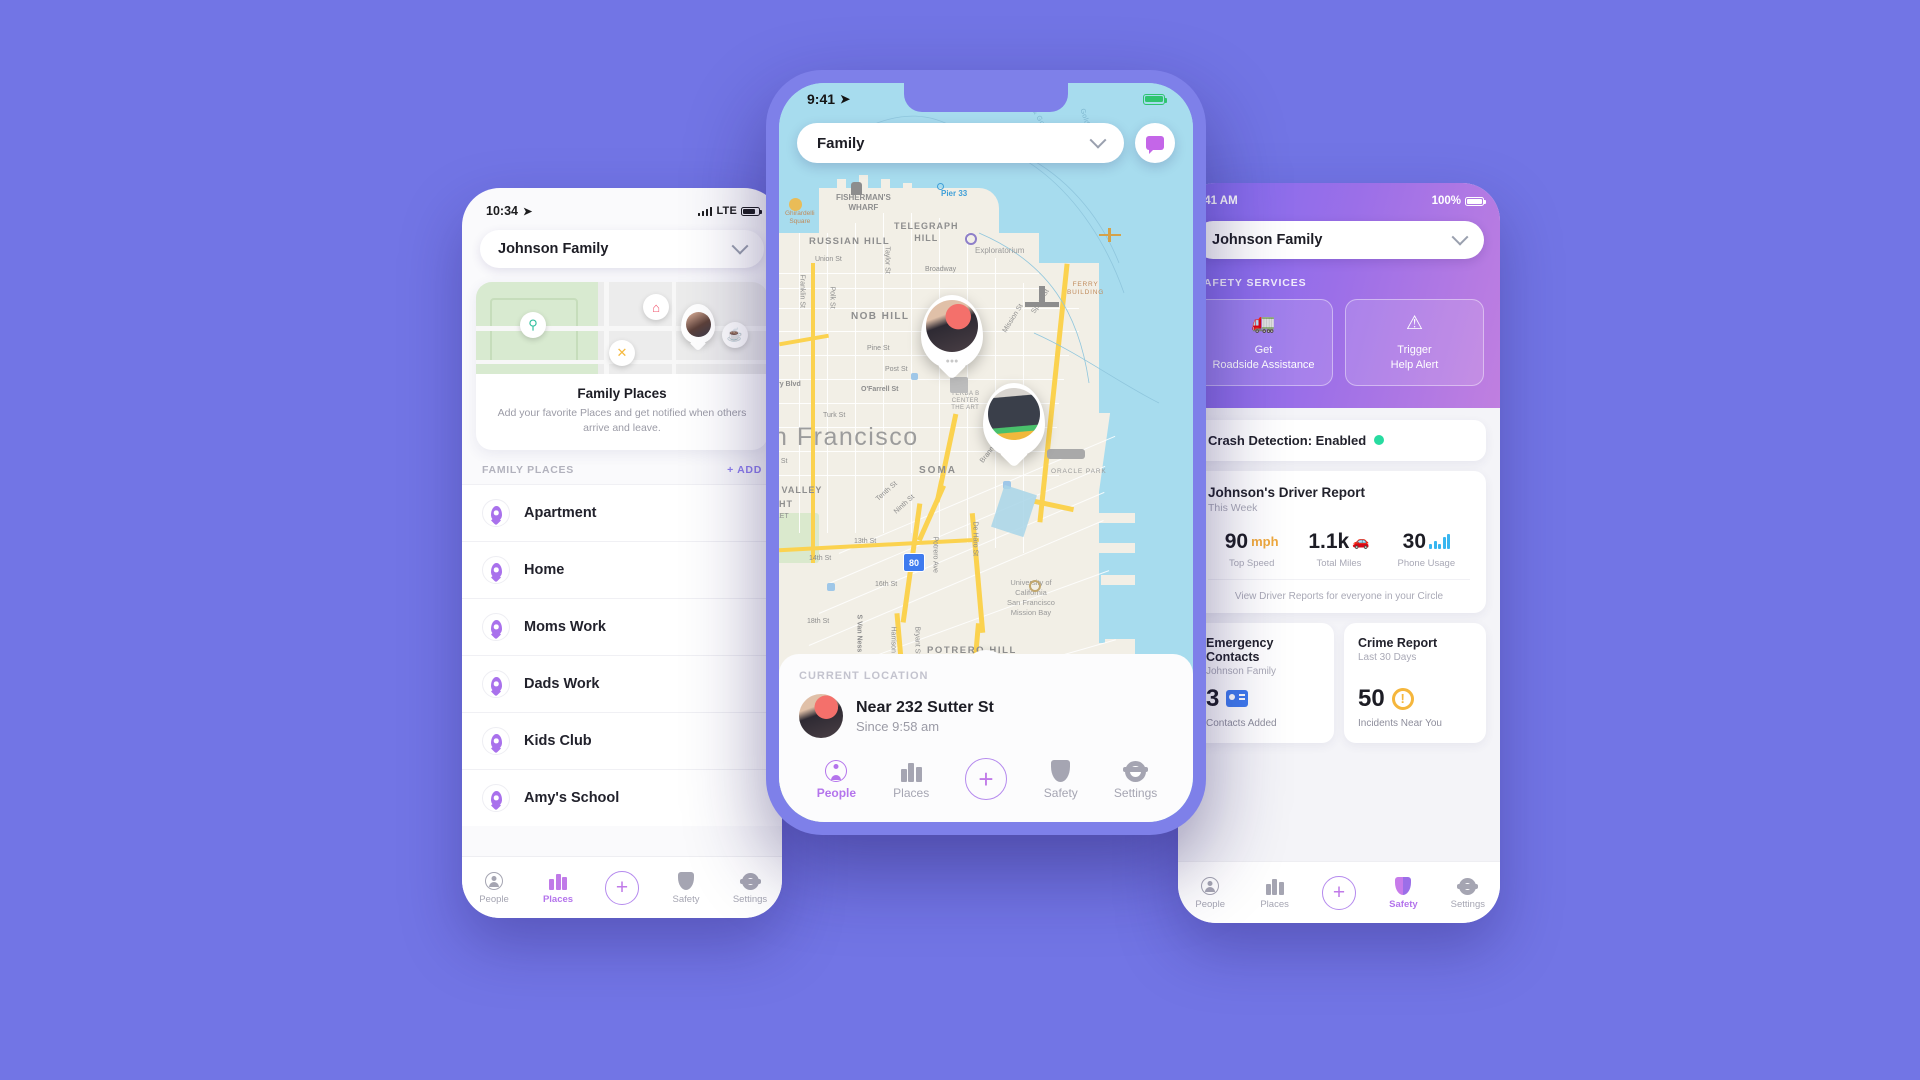 Image resolution: width=1920 pixels, height=1080 pixels. Describe the element at coordinates (496, 513) in the screenshot. I see `map-pin-icon` at that location.